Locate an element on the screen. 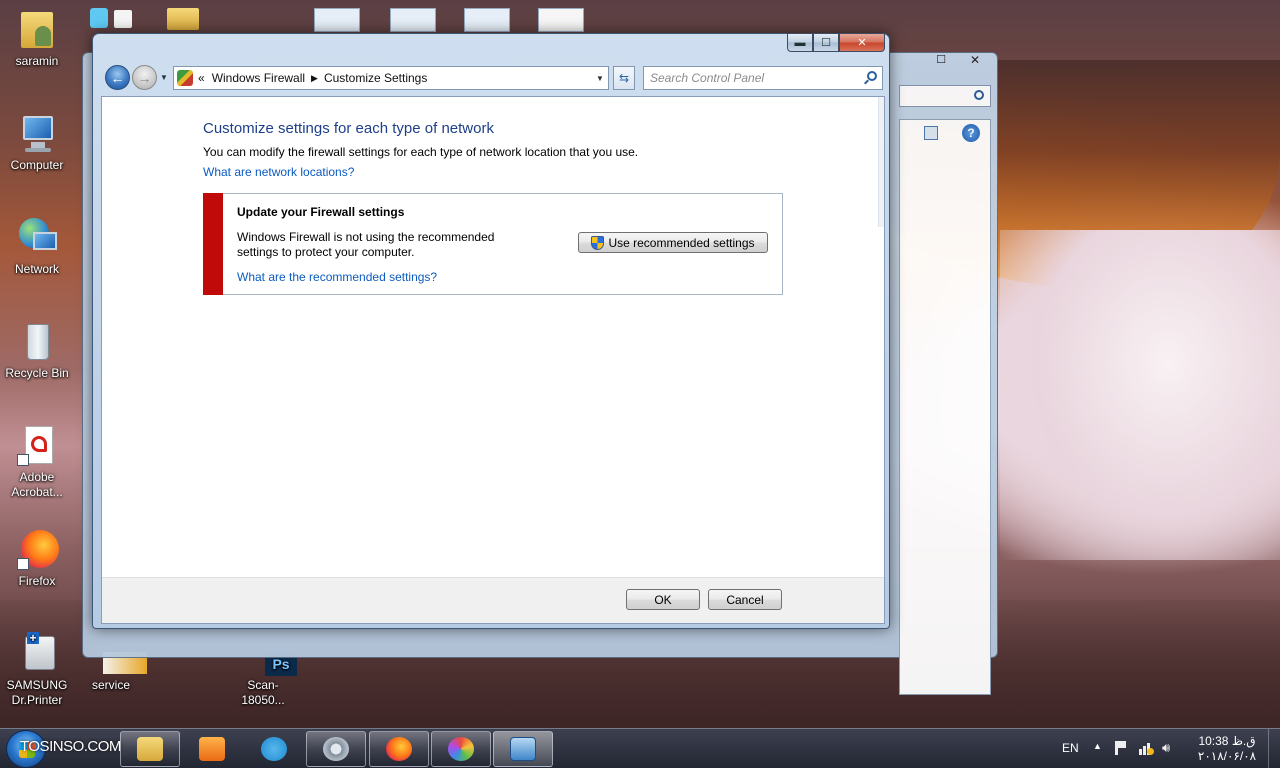 This screenshot has width=1280, height=768. taskbar-paint is located at coordinates (461, 749).